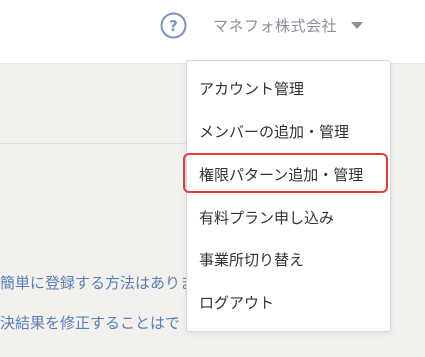 The height and width of the screenshot is (357, 425). What do you see at coordinates (100, 282) in the screenshot?
I see `faq-link: 簡単に登録する方法はありま` at bounding box center [100, 282].